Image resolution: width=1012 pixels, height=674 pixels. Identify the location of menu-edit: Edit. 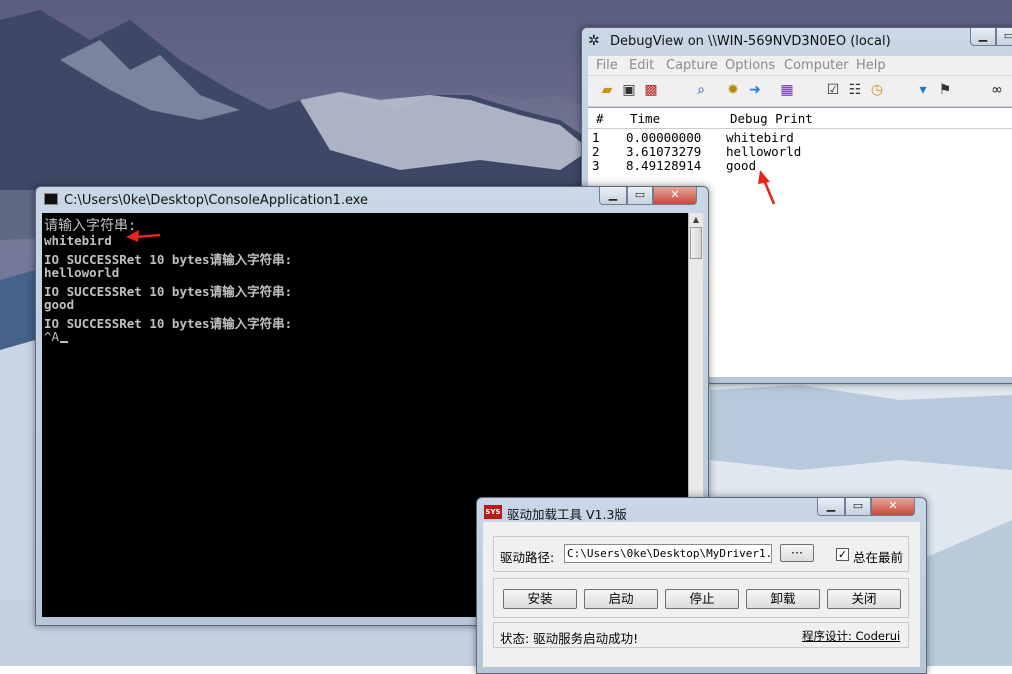
(641, 65).